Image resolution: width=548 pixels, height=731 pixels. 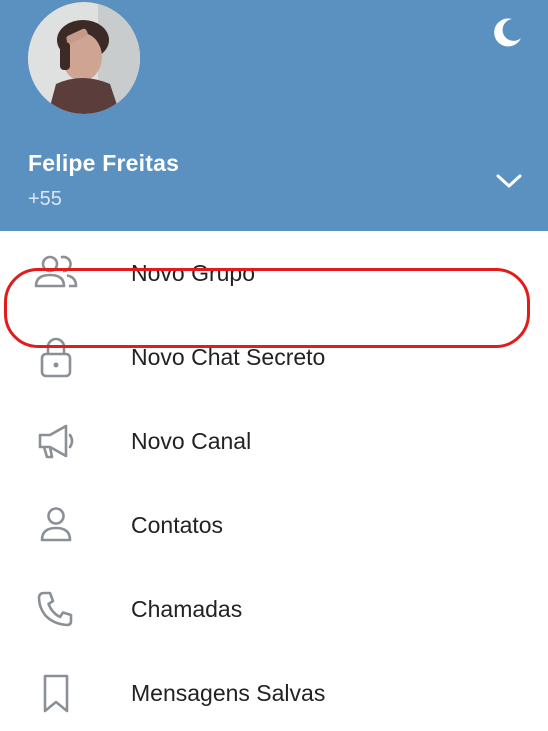 I want to click on lock-icon, so click(x=56, y=357).